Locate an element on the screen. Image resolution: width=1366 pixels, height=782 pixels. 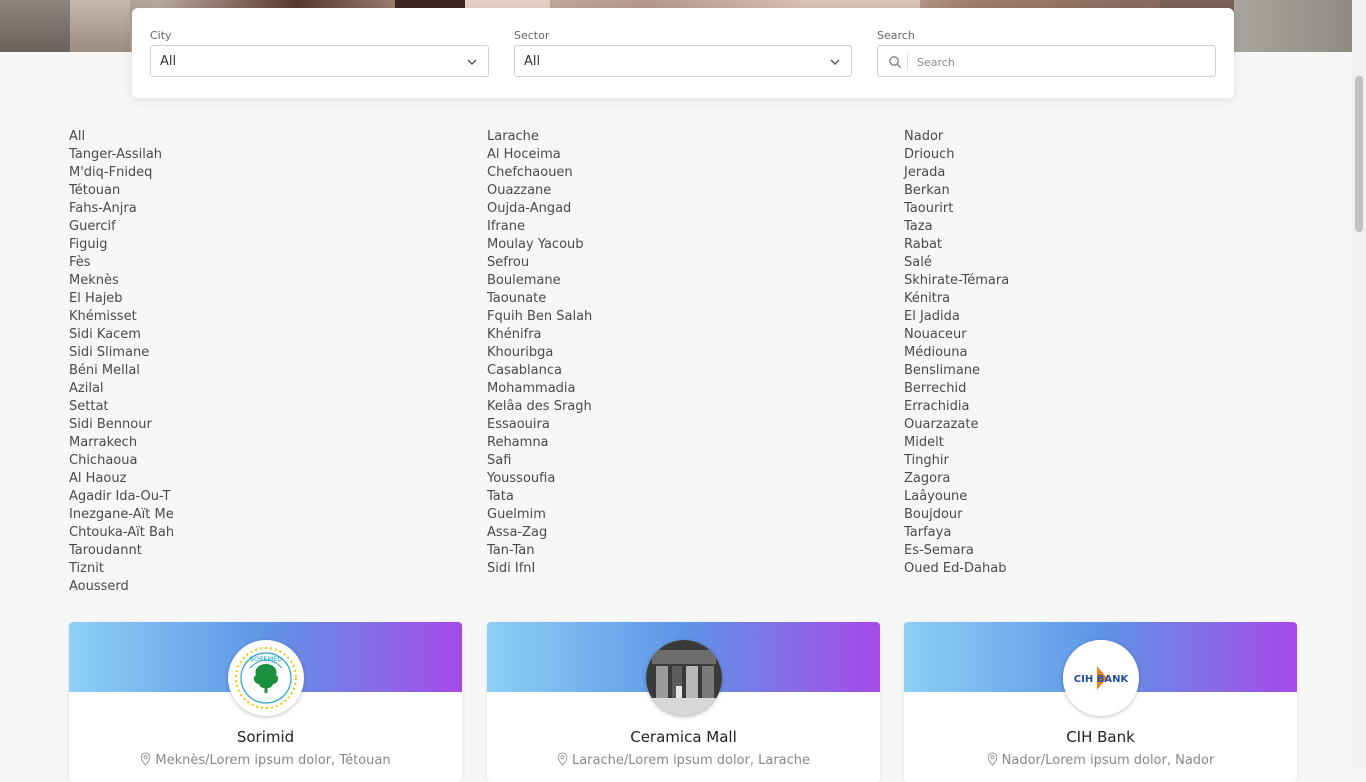
city-link: Youssoufia is located at coordinates (637, 479).